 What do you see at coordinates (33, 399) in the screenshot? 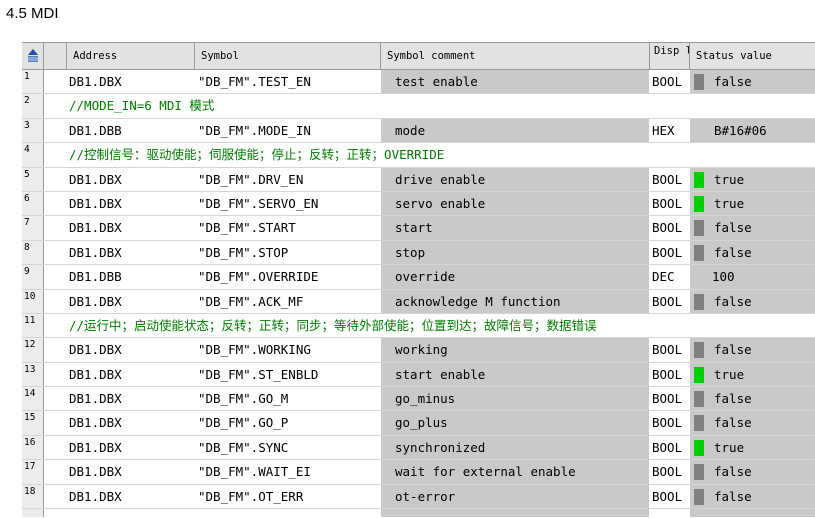
I see `row-number: 14` at bounding box center [33, 399].